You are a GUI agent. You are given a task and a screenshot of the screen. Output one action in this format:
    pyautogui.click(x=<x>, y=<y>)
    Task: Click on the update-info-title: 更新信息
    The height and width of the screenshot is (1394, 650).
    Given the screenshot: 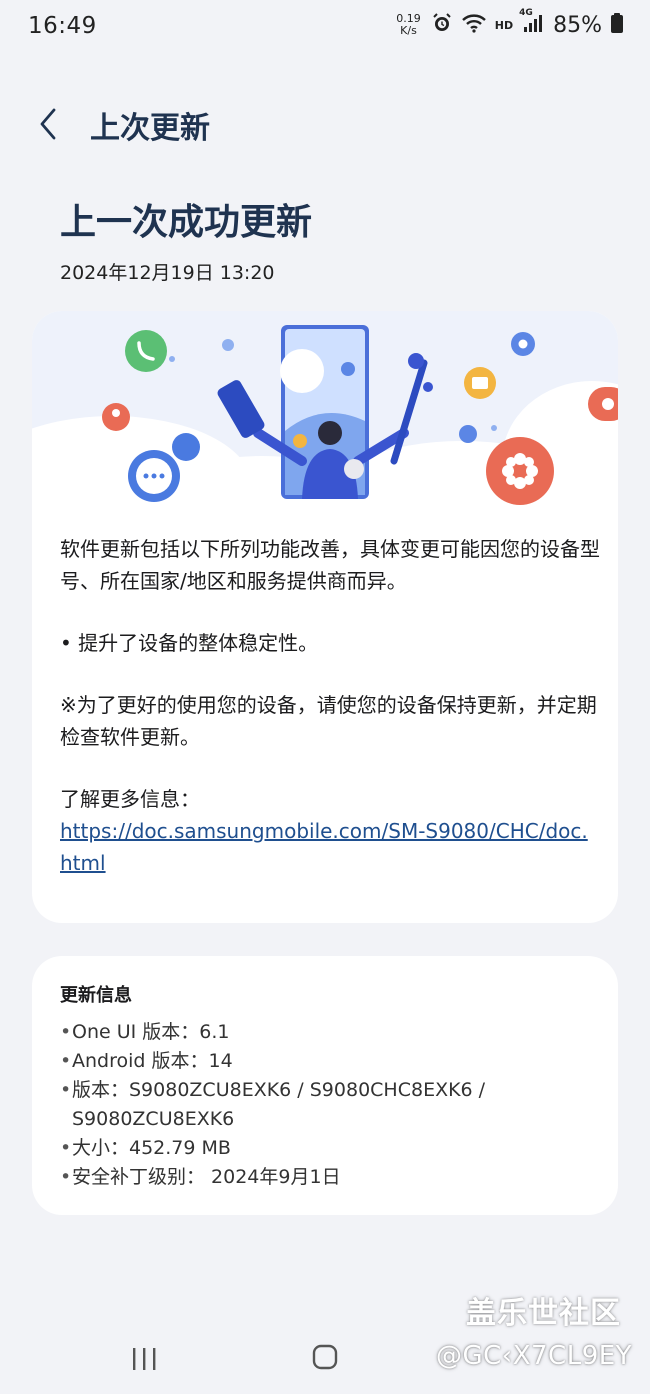 What is the action you would take?
    pyautogui.click(x=96, y=995)
    